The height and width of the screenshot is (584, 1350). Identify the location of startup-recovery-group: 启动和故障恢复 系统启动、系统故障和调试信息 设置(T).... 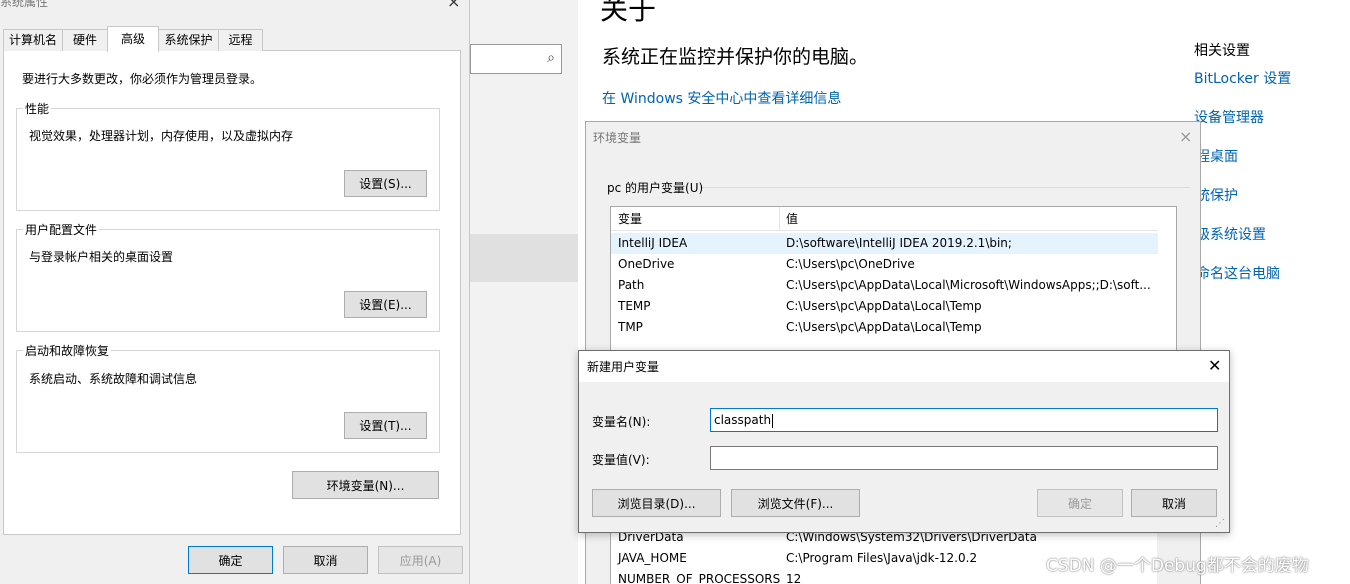
(228, 397).